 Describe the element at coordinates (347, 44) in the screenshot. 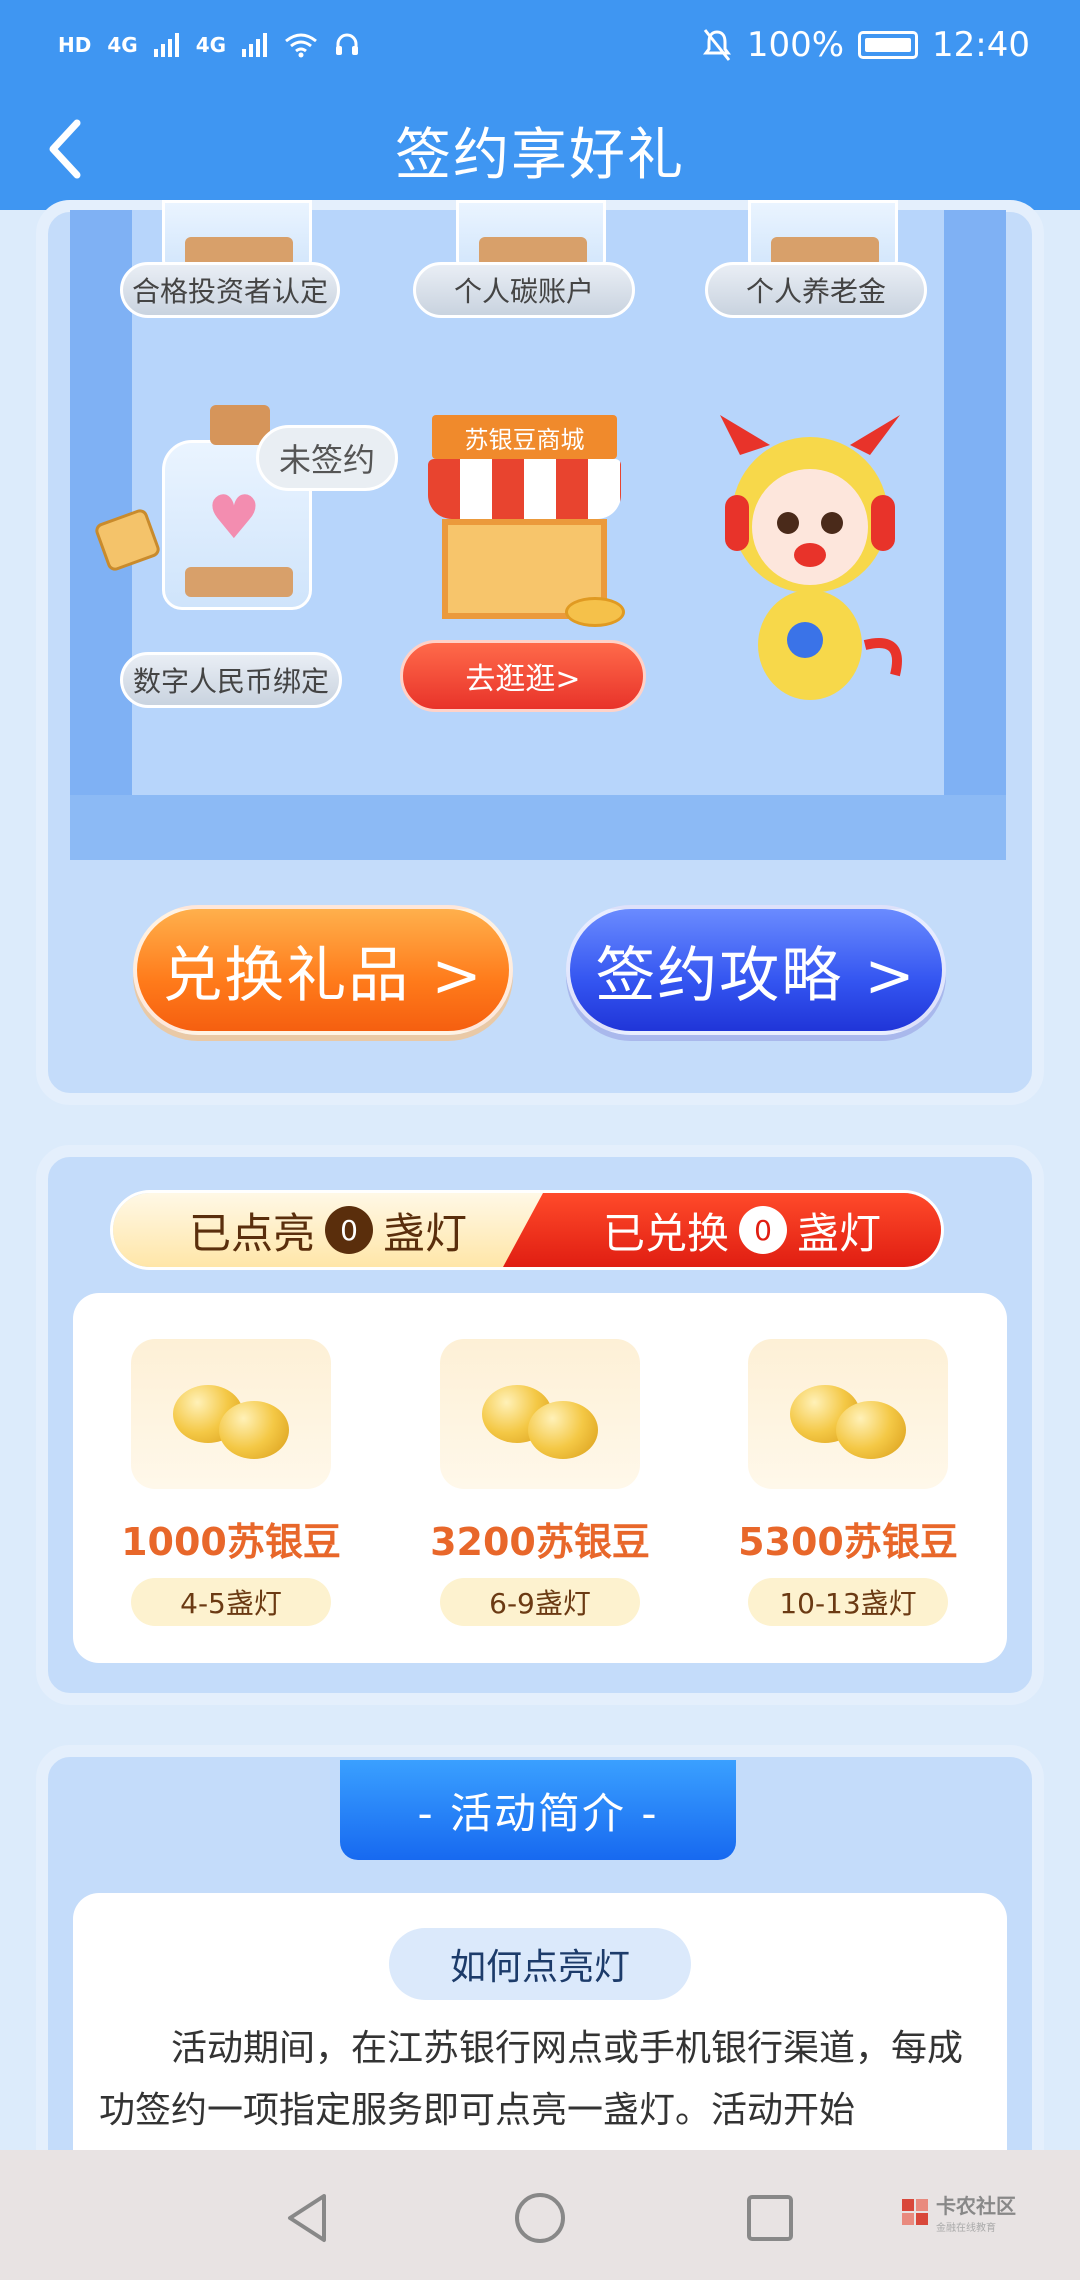

I see `headset-icon` at that location.